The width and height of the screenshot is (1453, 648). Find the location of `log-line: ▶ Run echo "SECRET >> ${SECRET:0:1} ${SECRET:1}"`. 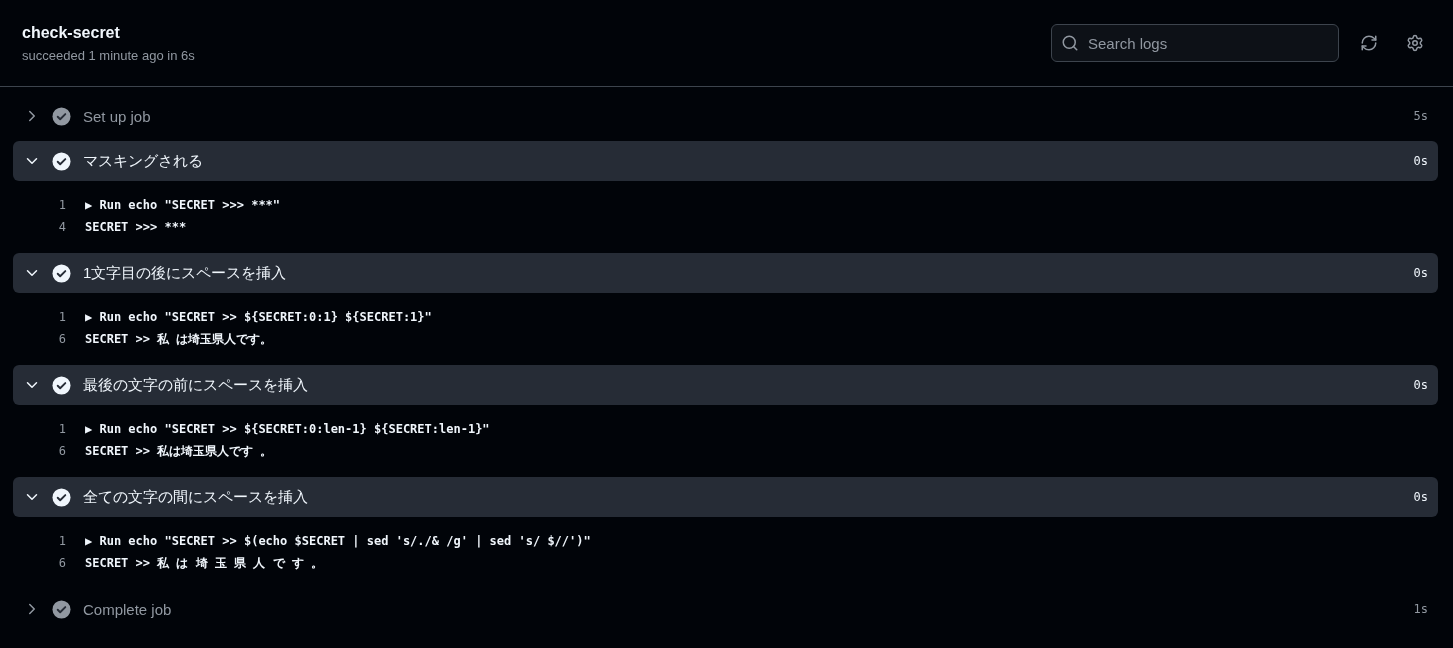

log-line: ▶ Run echo "SECRET >> ${SECRET:0:1} ${SECRET:1}" is located at coordinates (258, 317).